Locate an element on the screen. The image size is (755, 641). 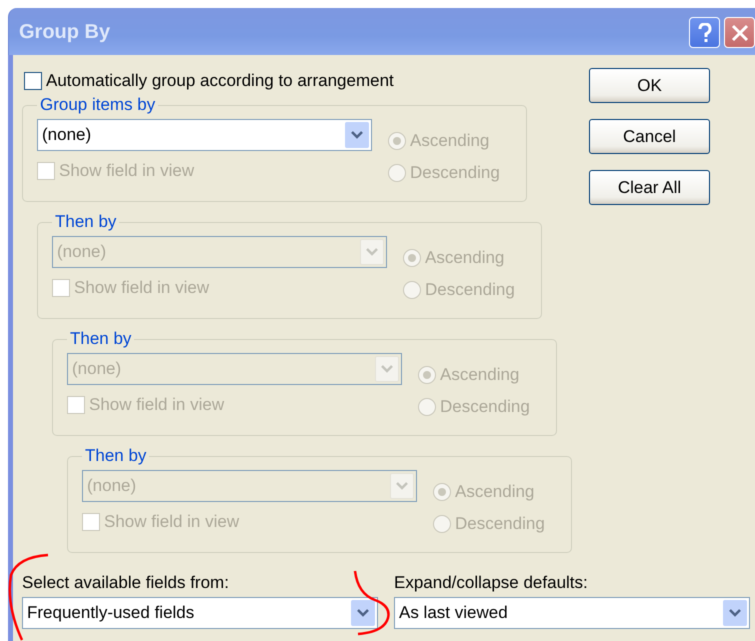
checkbox-label: Automatically group according to arrangement is located at coordinates (220, 81).